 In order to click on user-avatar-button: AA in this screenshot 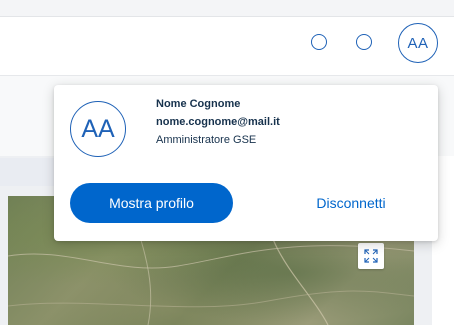, I will do `click(418, 43)`.